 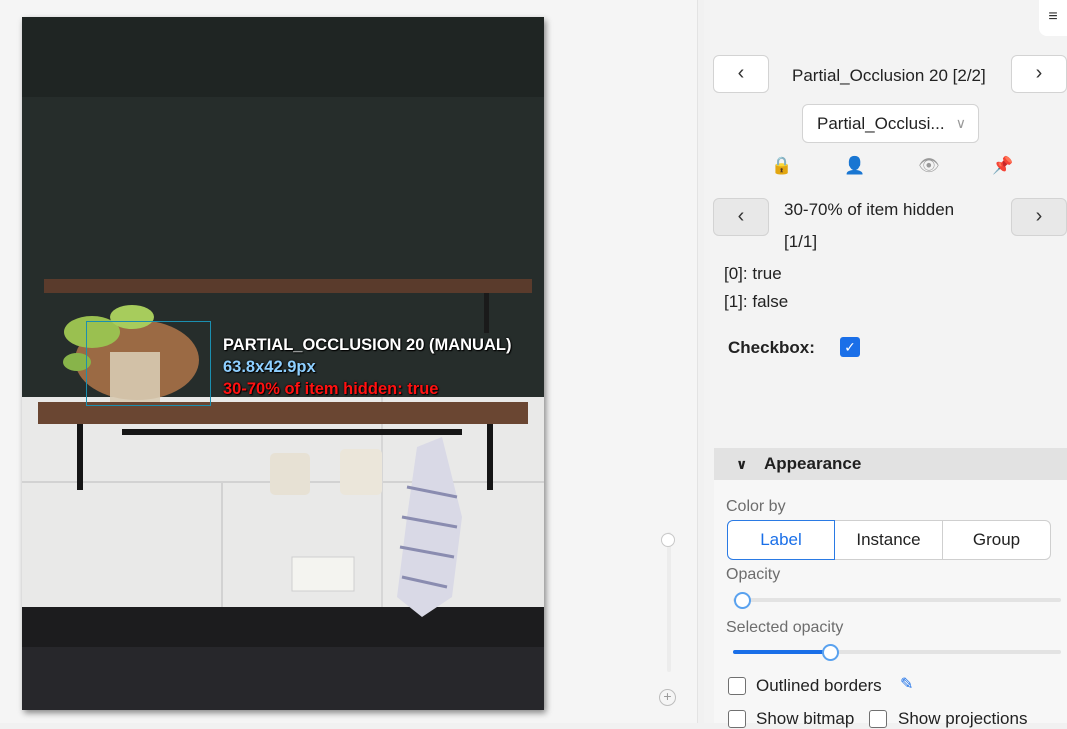 I want to click on menu-collapse-icon: ≡, so click(x=1053, y=18).